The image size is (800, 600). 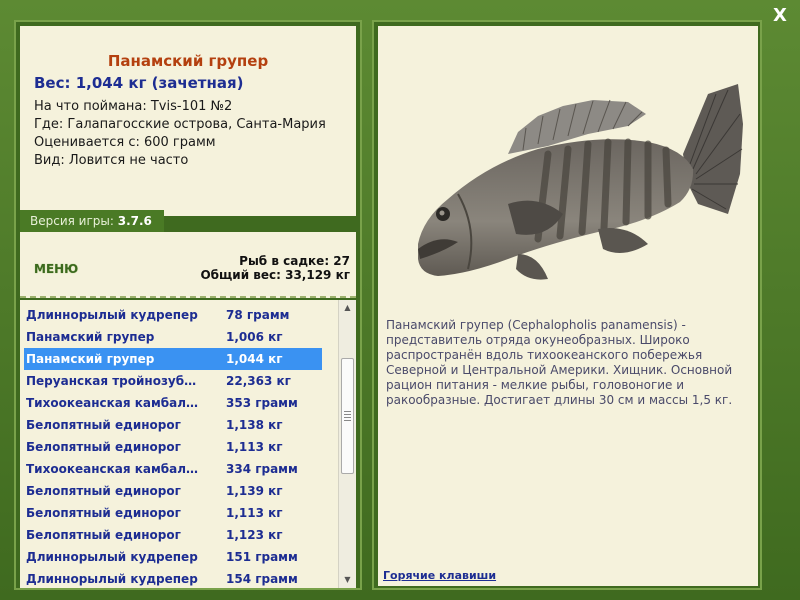 What do you see at coordinates (125, 142) in the screenshot?
I see `rated-from-line: Оценивается с: 600 грамм` at bounding box center [125, 142].